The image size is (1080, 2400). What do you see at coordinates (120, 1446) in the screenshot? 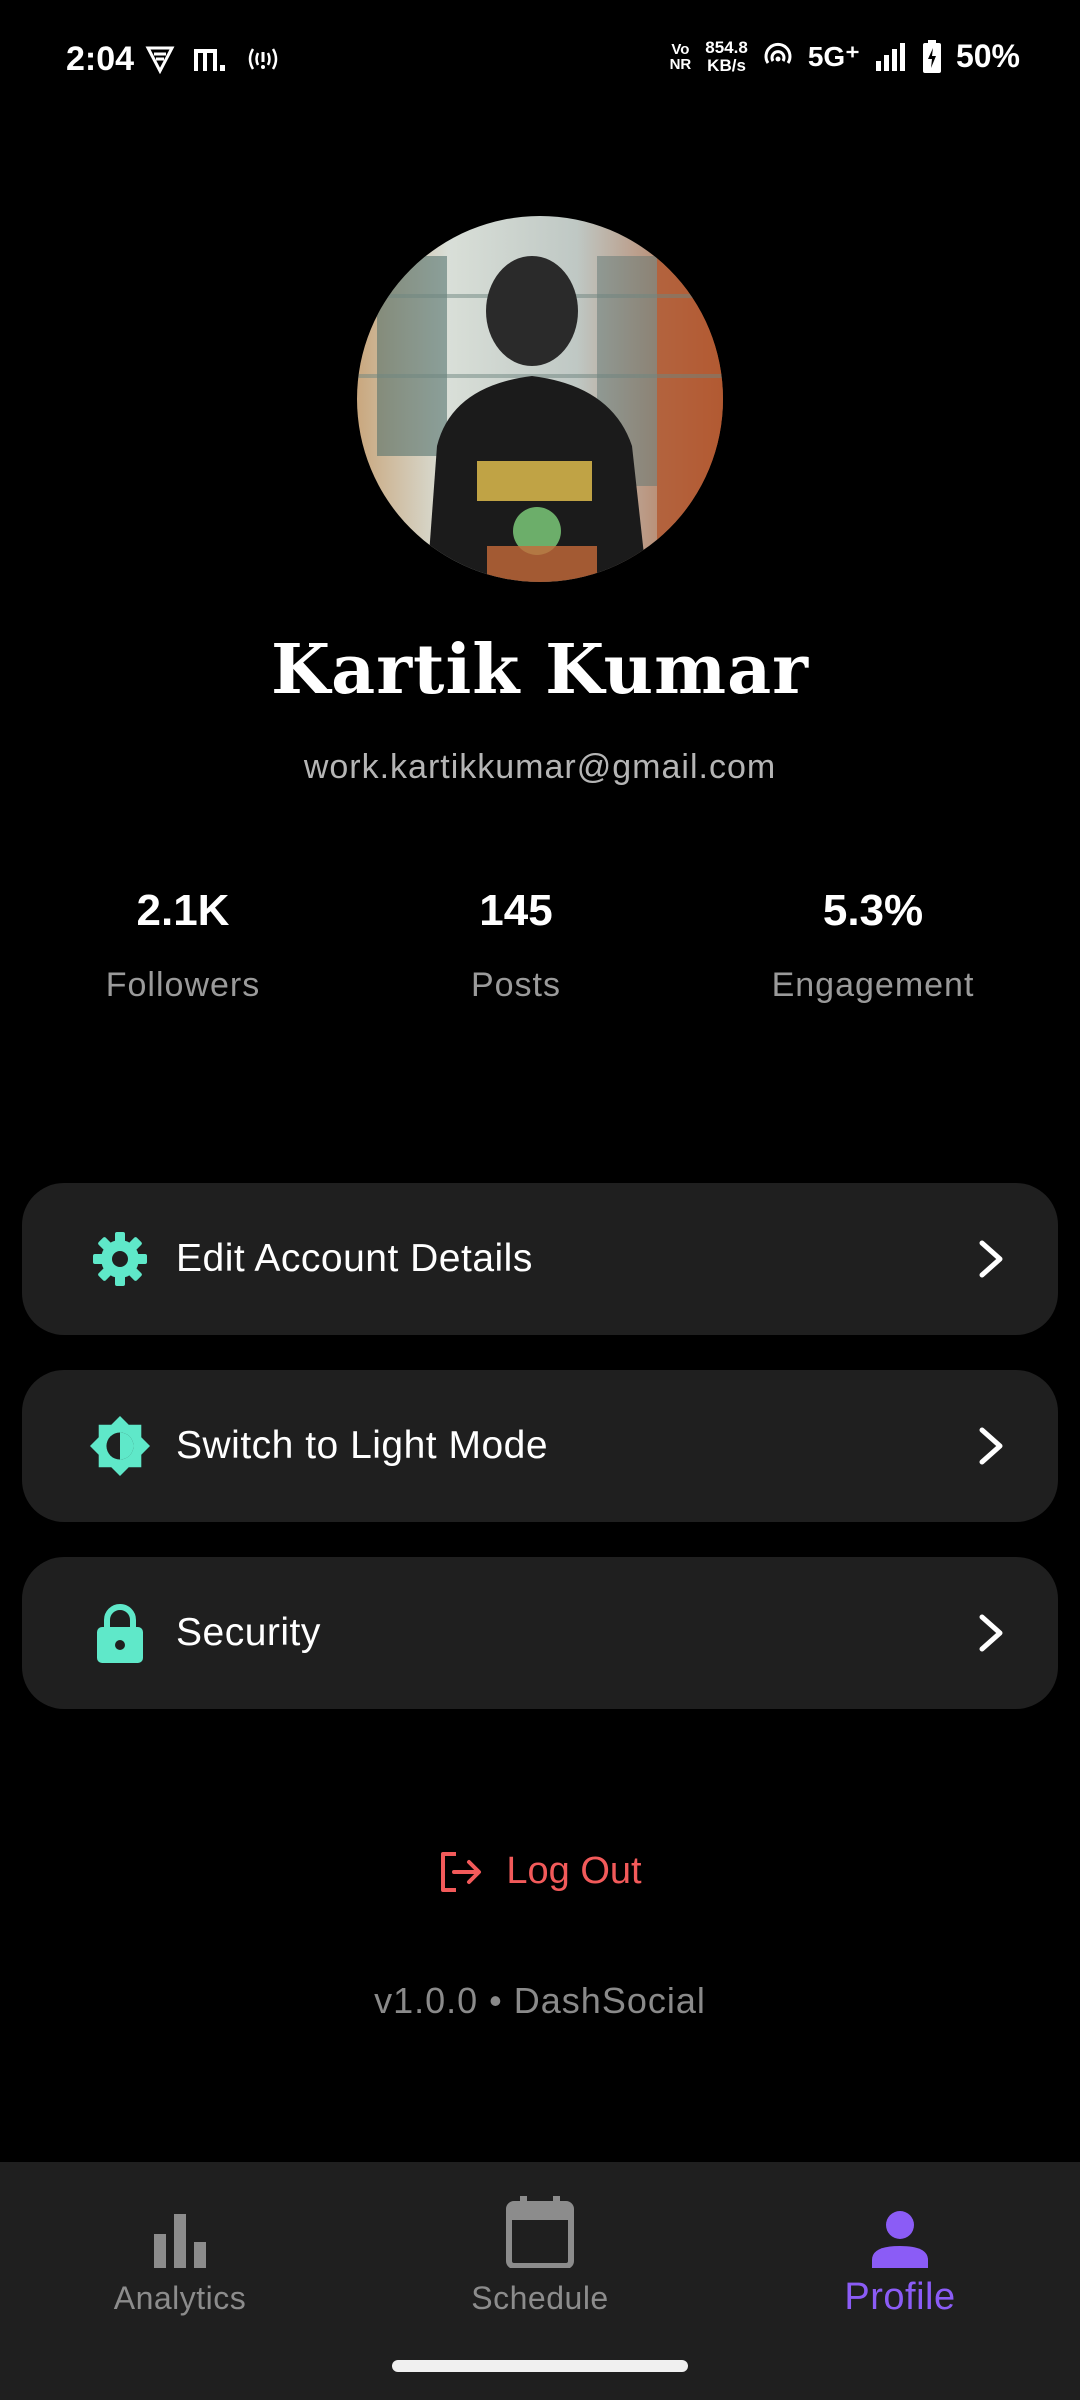
I see `brightness-icon` at bounding box center [120, 1446].